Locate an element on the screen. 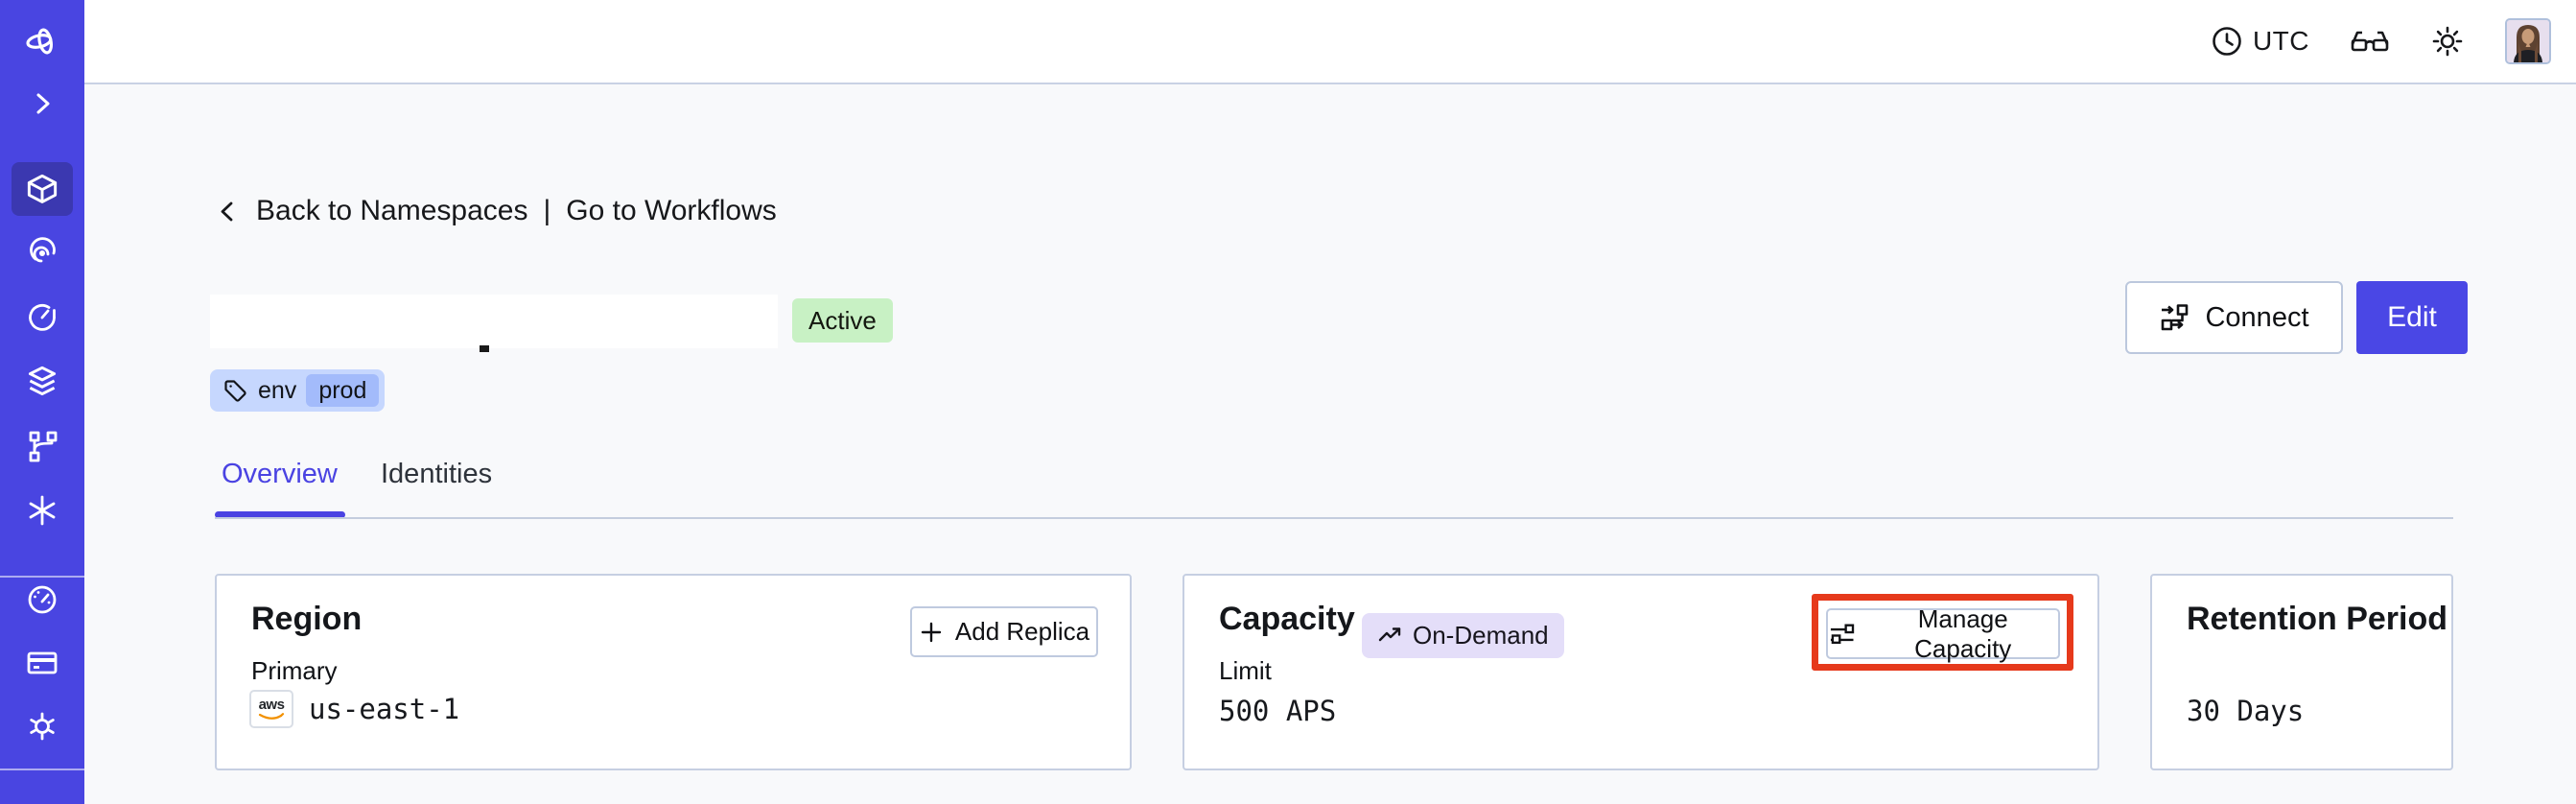  sidebar-divider-bottom is located at coordinates (42, 770).